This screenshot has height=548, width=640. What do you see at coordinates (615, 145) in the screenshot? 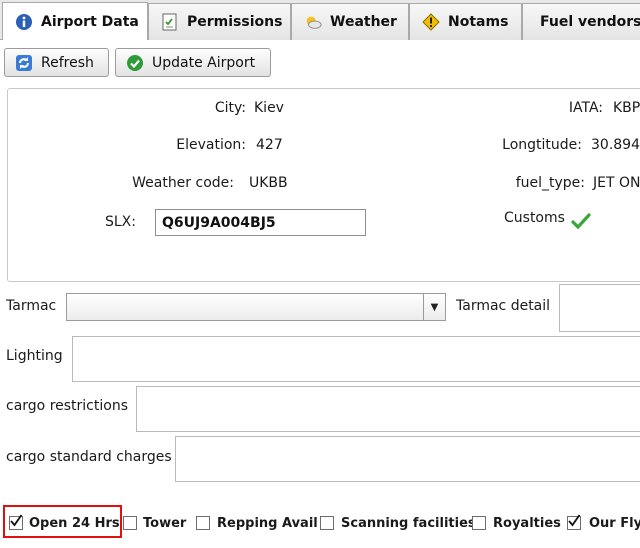
I see `longitude-value: 30.894` at bounding box center [615, 145].